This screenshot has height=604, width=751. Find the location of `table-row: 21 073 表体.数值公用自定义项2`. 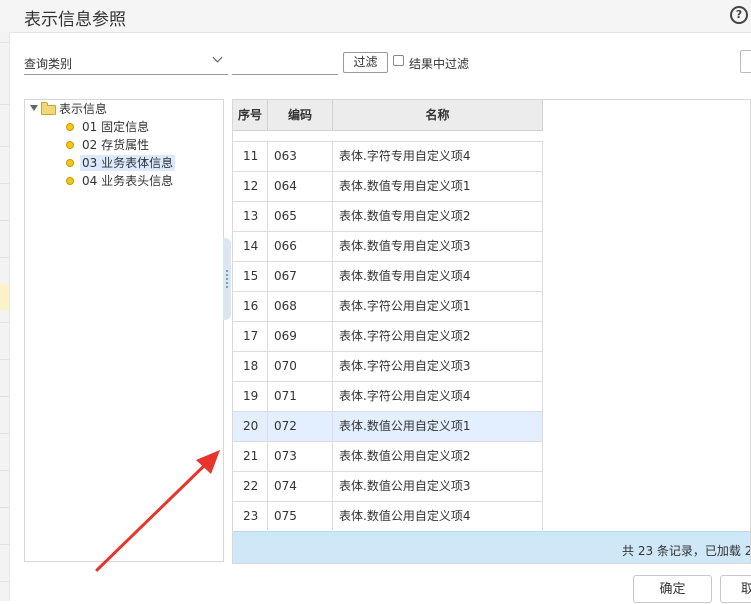

table-row: 21 073 表体.数值公用自定义项2 is located at coordinates (388, 457).